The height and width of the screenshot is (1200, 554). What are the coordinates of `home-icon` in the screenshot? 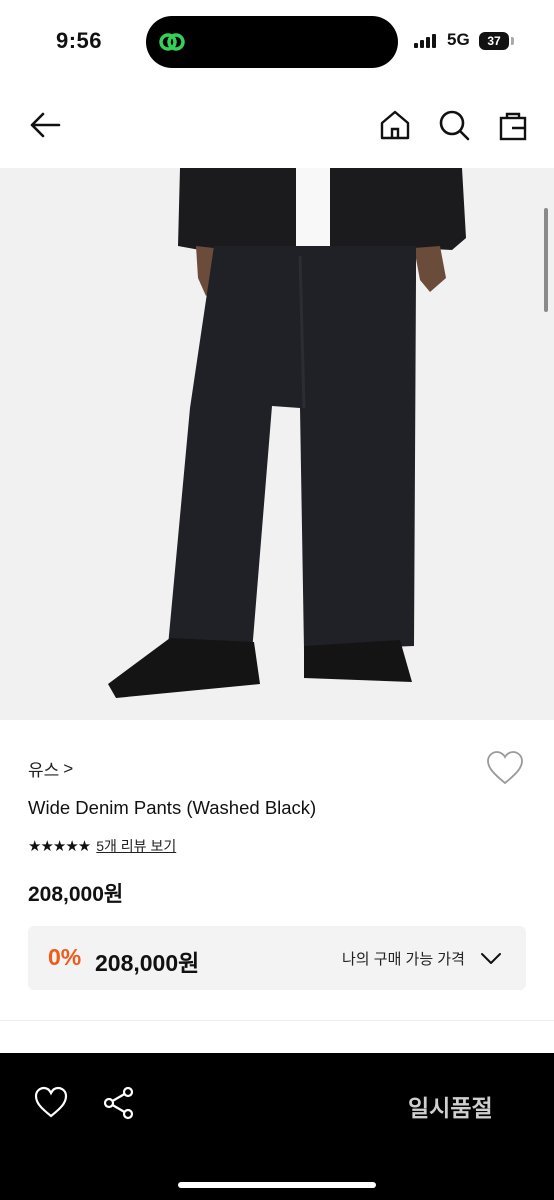 It's located at (395, 125).